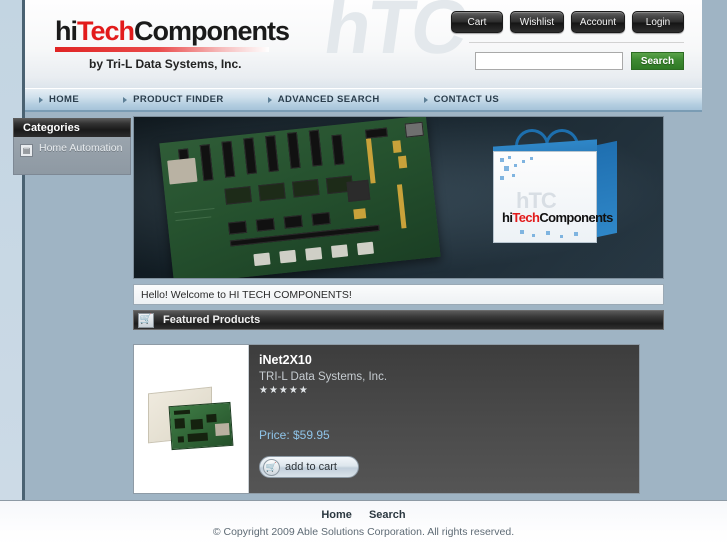 The width and height of the screenshot is (727, 545). What do you see at coordinates (549, 61) in the screenshot?
I see `search-input` at bounding box center [549, 61].